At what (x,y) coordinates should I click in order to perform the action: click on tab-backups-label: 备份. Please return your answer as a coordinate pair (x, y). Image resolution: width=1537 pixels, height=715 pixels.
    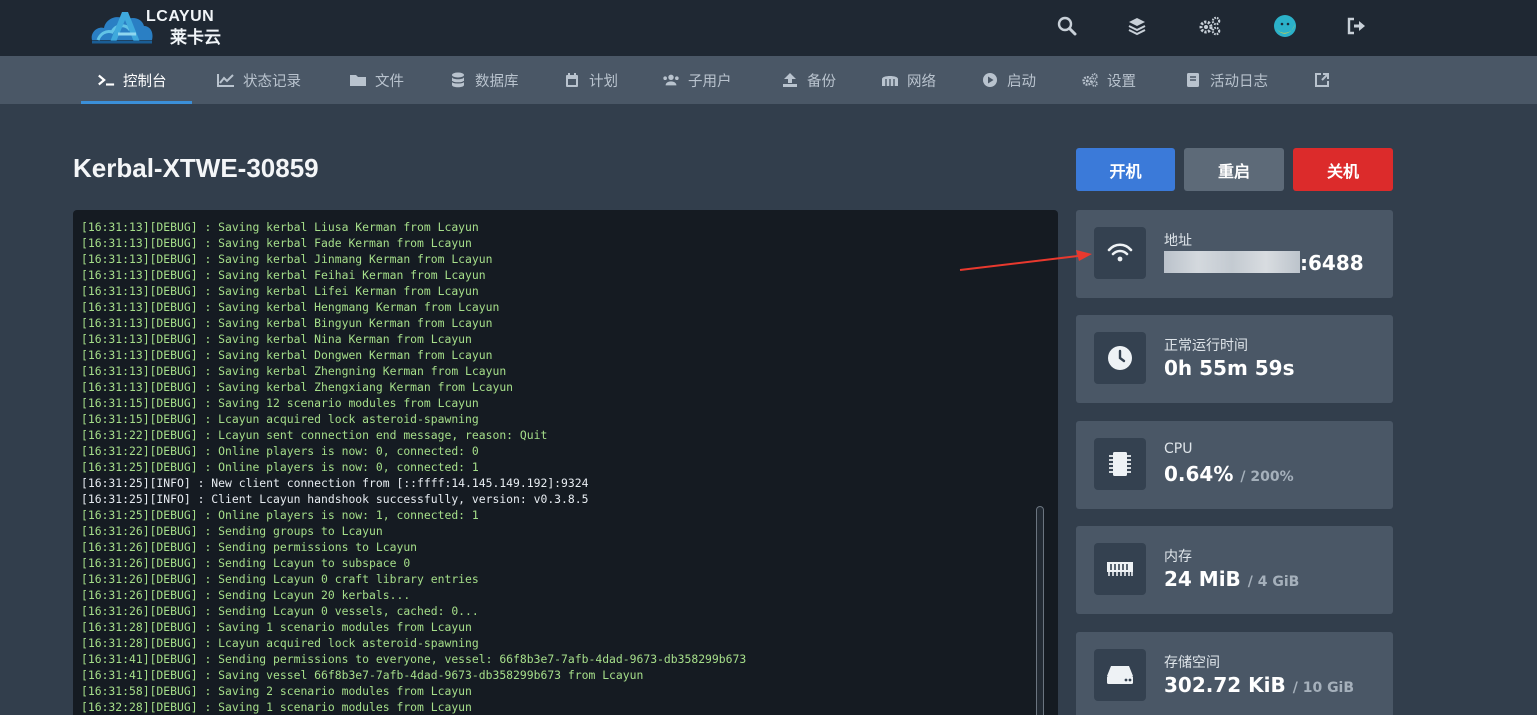
    Looking at the image, I should click on (821, 81).